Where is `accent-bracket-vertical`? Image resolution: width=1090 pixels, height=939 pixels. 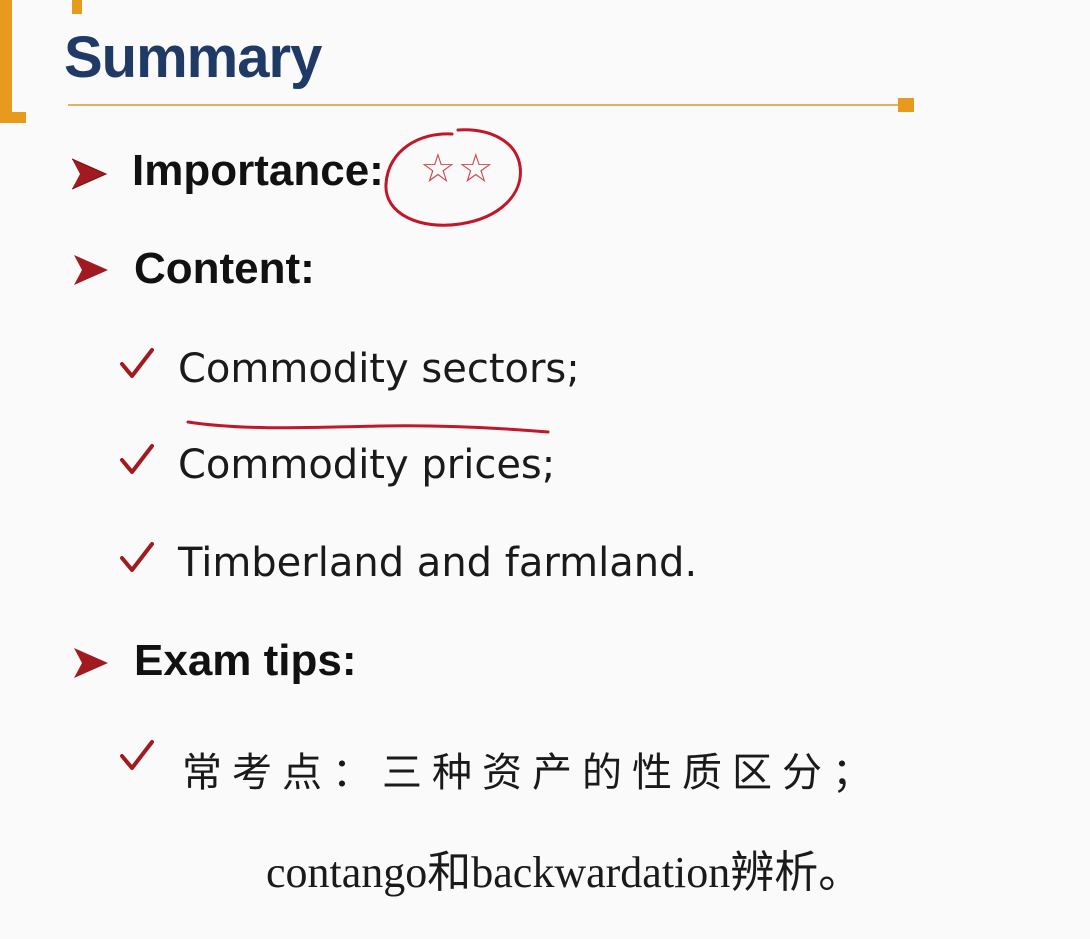 accent-bracket-vertical is located at coordinates (6, 61).